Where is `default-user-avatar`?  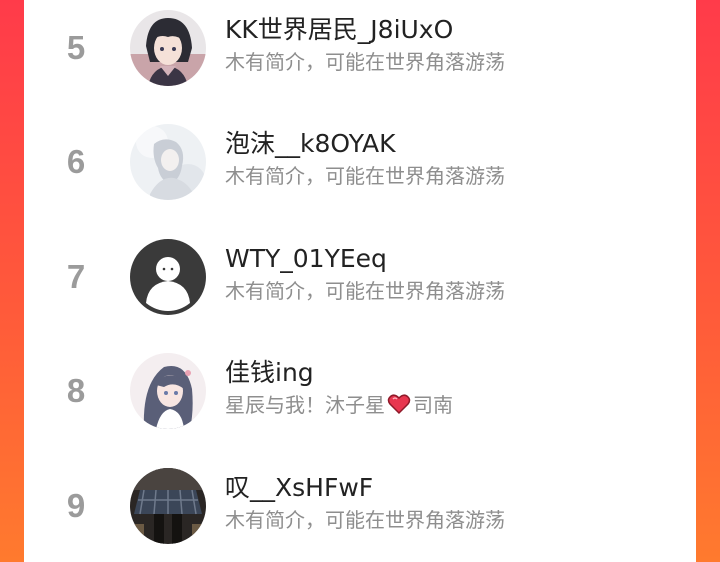 default-user-avatar is located at coordinates (168, 277).